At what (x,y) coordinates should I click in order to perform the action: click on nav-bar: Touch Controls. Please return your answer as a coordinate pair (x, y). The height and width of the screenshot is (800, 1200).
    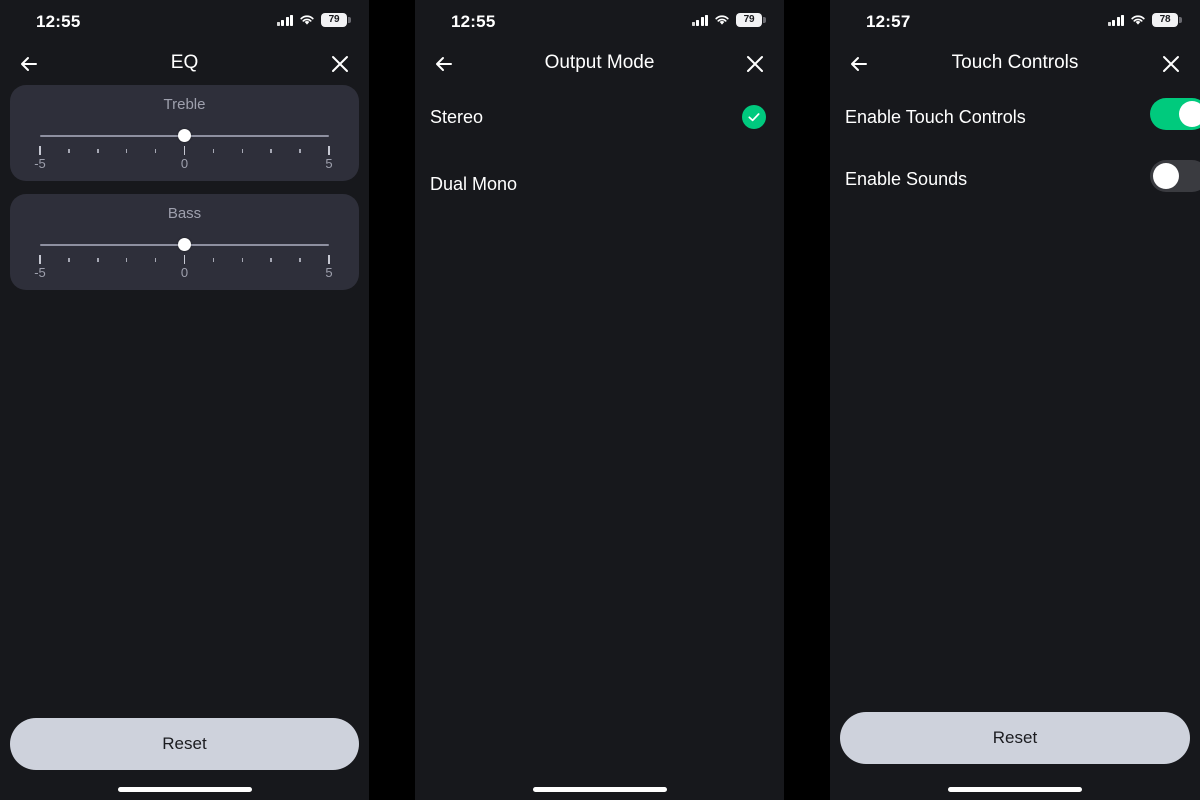
    Looking at the image, I should click on (1015, 63).